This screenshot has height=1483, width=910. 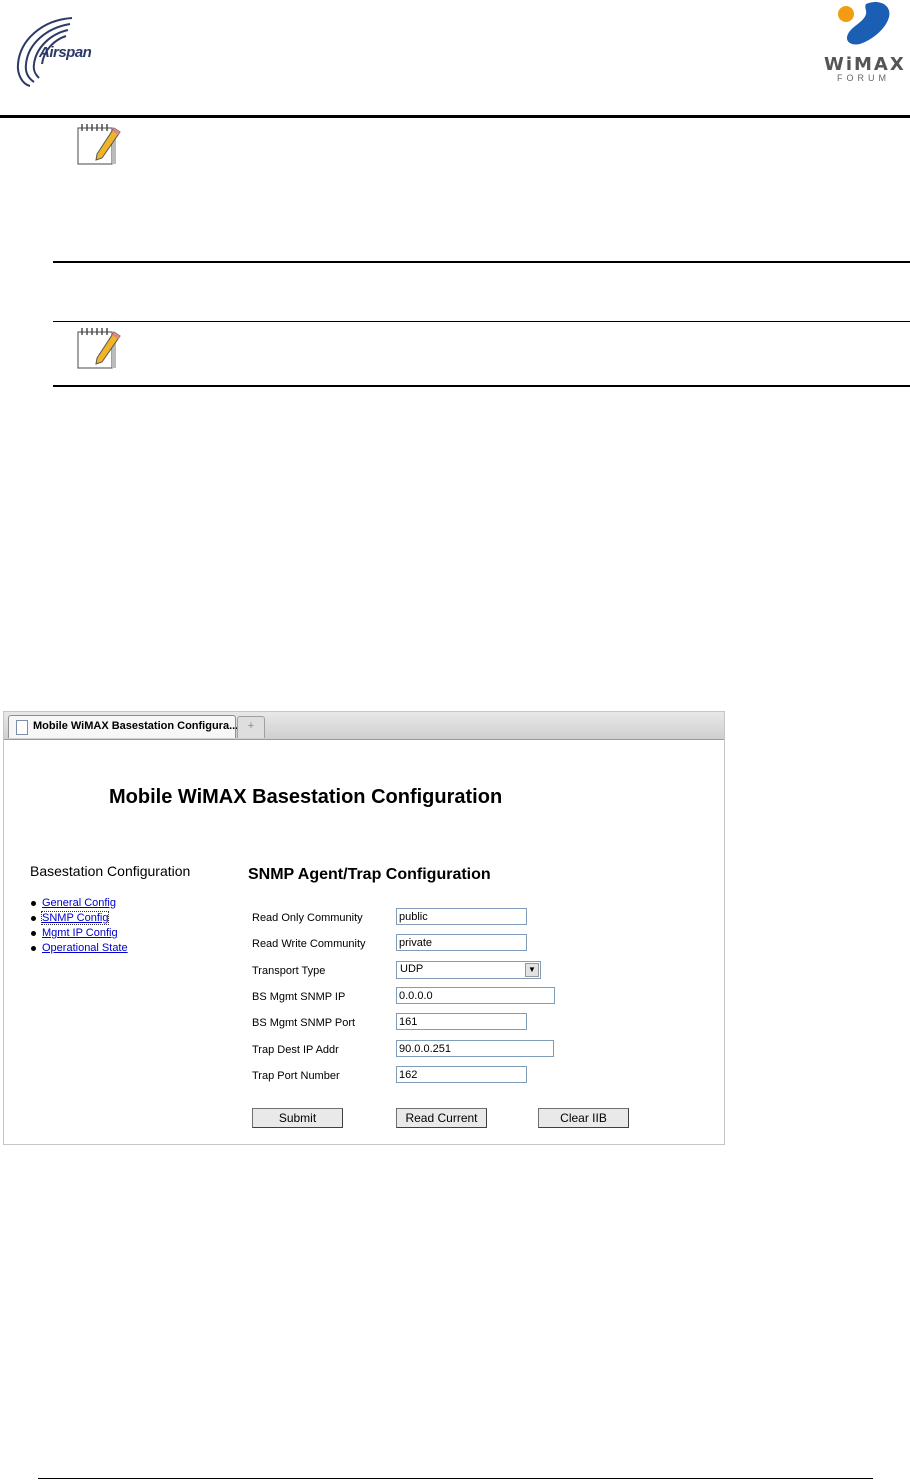 What do you see at coordinates (299, 997) in the screenshot?
I see `bs-mgmt-snmp-ip-label: BS Mgmt SNMP IP` at bounding box center [299, 997].